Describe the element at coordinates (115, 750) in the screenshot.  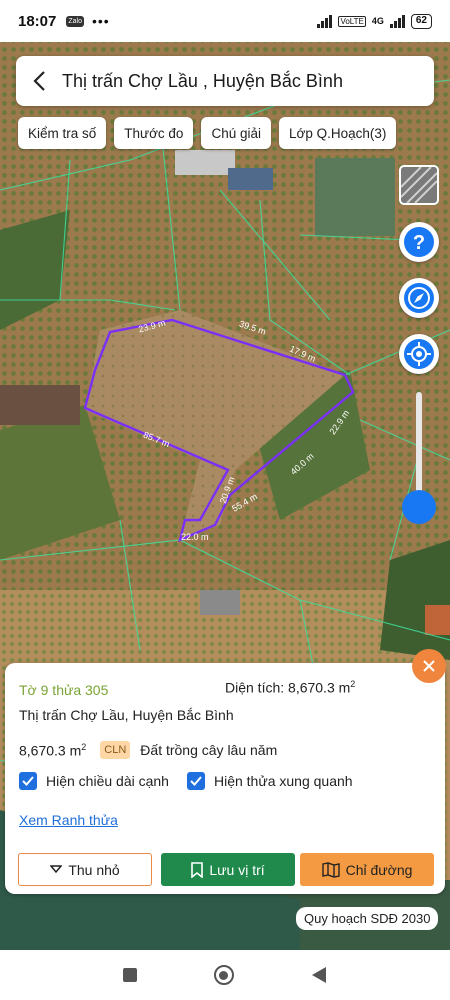
I see `land-code-badge: CLN` at that location.